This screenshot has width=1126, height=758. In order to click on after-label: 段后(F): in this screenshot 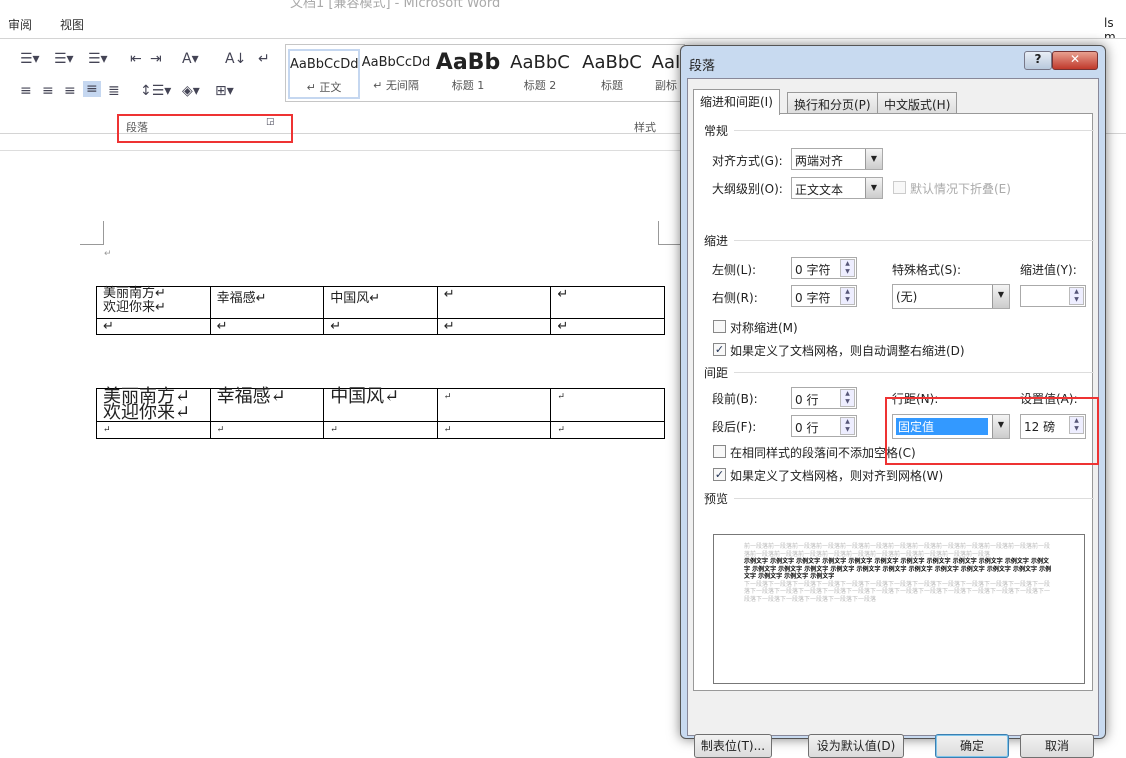, I will do `click(734, 427)`.